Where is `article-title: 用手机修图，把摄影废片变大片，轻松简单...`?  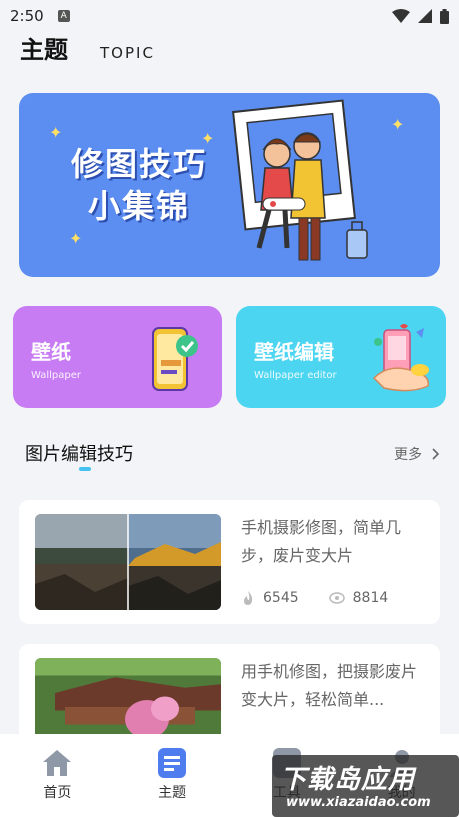 article-title: 用手机修图，把摄影废片变大片，轻松简单... is located at coordinates (329, 685).